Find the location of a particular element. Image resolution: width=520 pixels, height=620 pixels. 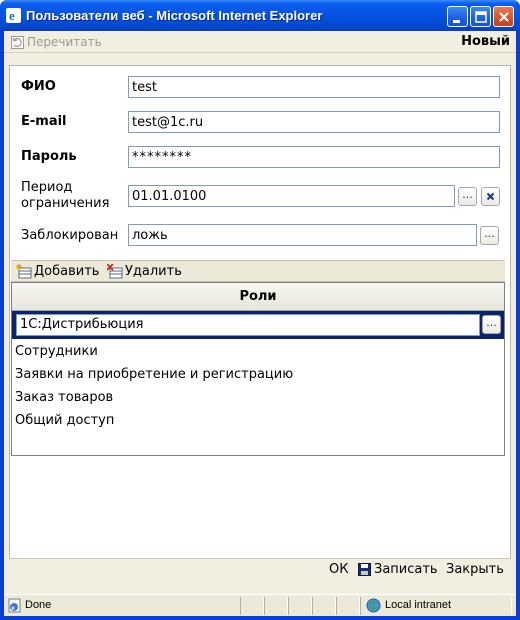

reread-label: Перечитать is located at coordinates (64, 42).